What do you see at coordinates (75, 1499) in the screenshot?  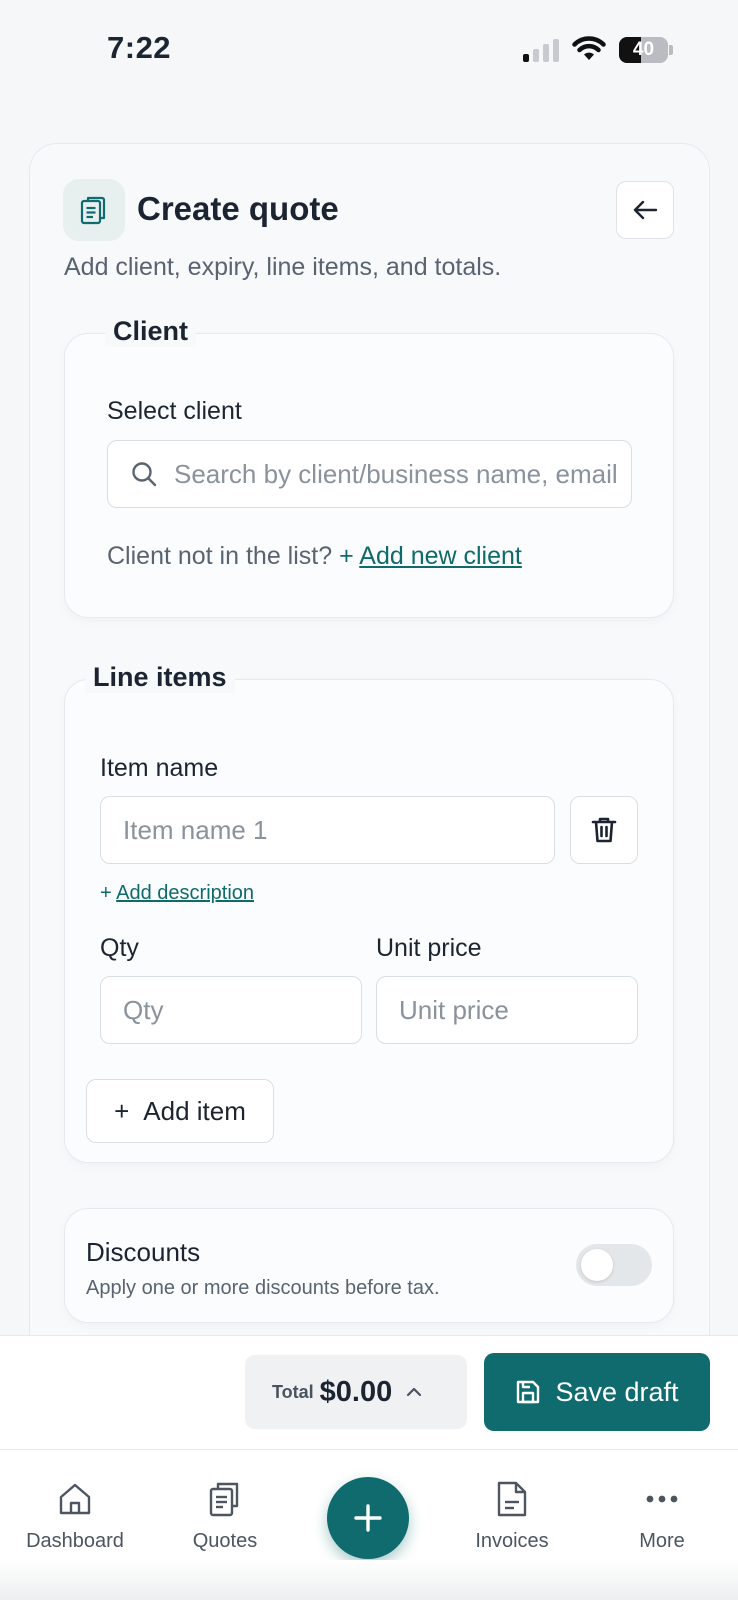 I see `home-icon` at bounding box center [75, 1499].